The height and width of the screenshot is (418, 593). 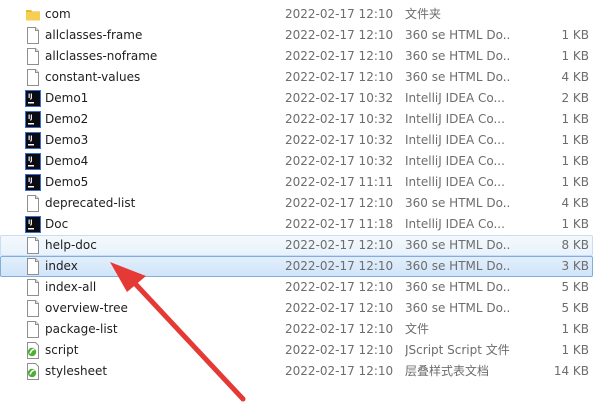 What do you see at coordinates (296, 371) in the screenshot?
I see `file-row-stylesheet: stylesheet 2022-02-17 12:10 层叠样式表文档 14 KB` at bounding box center [296, 371].